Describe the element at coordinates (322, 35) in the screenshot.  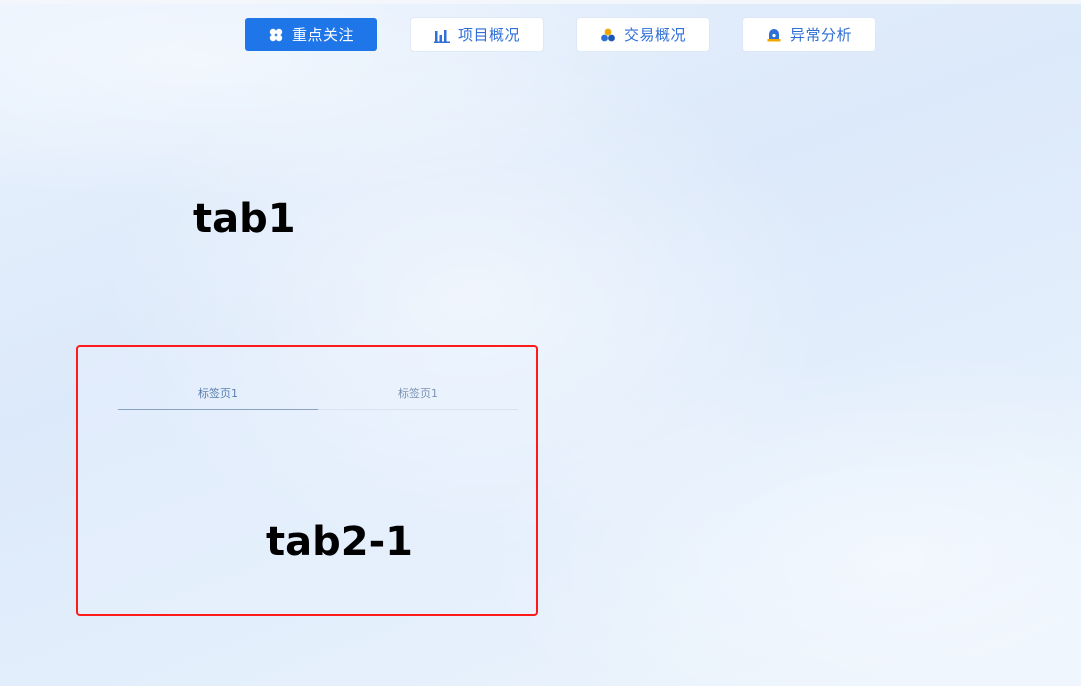
I see `tab-label: 重点关注` at that location.